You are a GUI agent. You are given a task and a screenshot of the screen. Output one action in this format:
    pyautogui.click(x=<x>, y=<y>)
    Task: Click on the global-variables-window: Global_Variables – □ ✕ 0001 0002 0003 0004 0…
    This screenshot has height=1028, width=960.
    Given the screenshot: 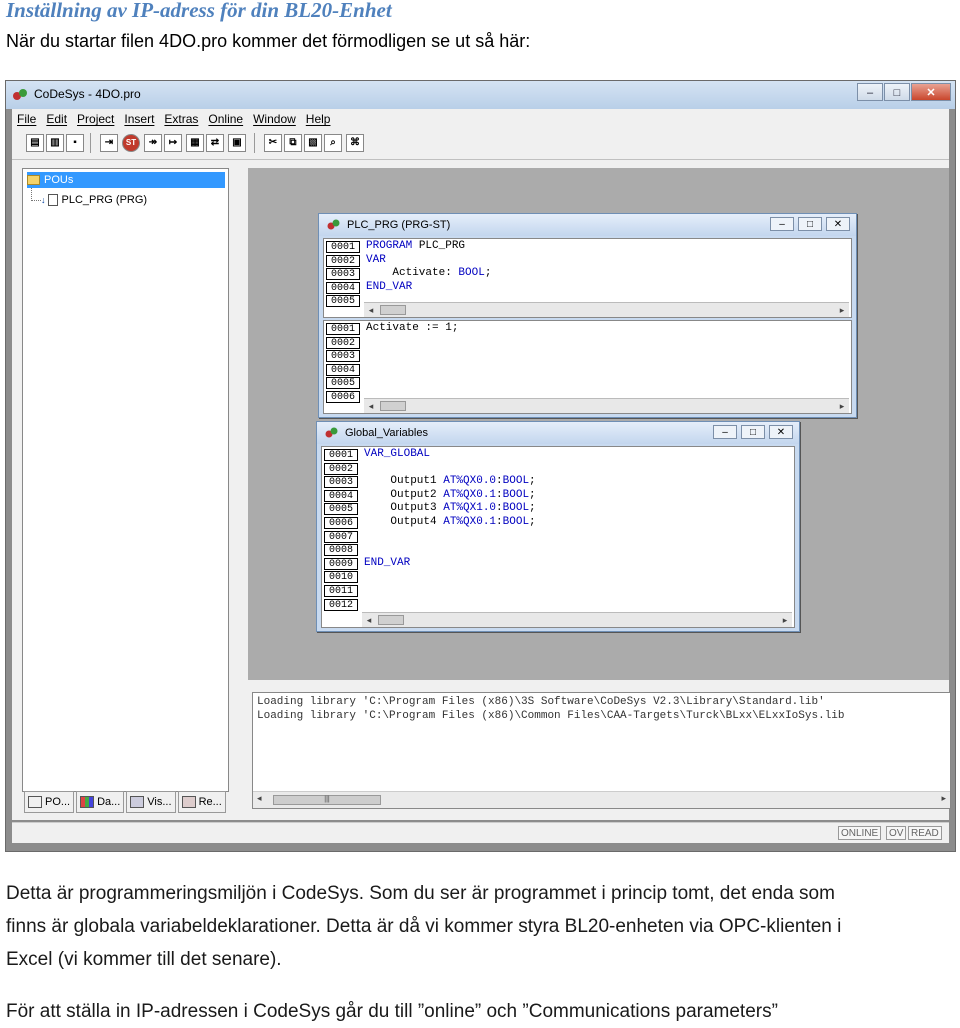 What is the action you would take?
    pyautogui.click(x=558, y=526)
    